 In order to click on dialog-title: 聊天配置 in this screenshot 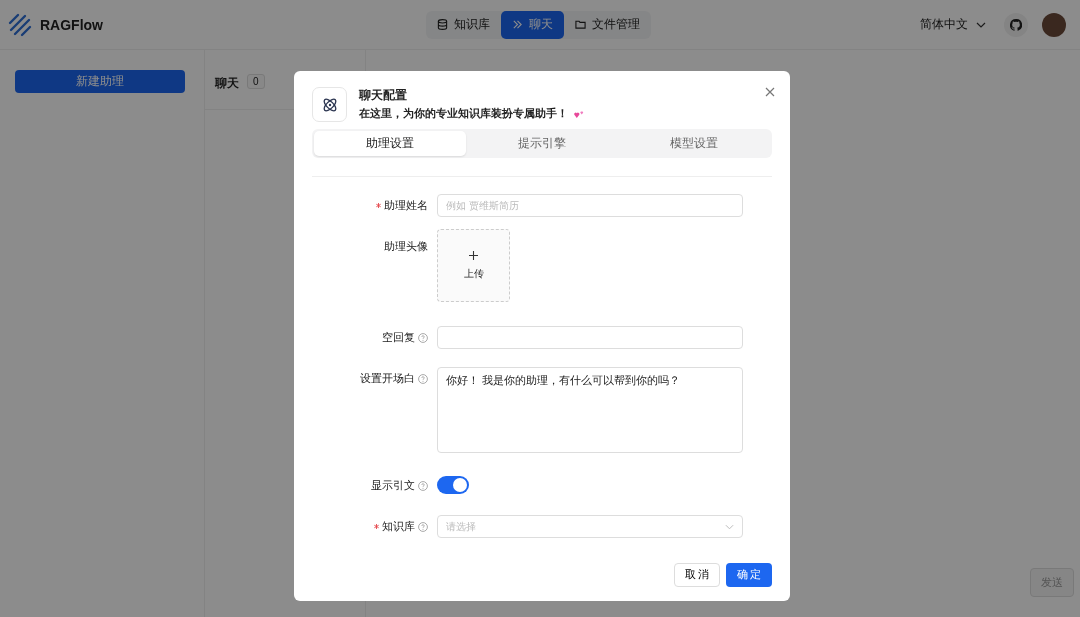, I will do `click(383, 95)`.